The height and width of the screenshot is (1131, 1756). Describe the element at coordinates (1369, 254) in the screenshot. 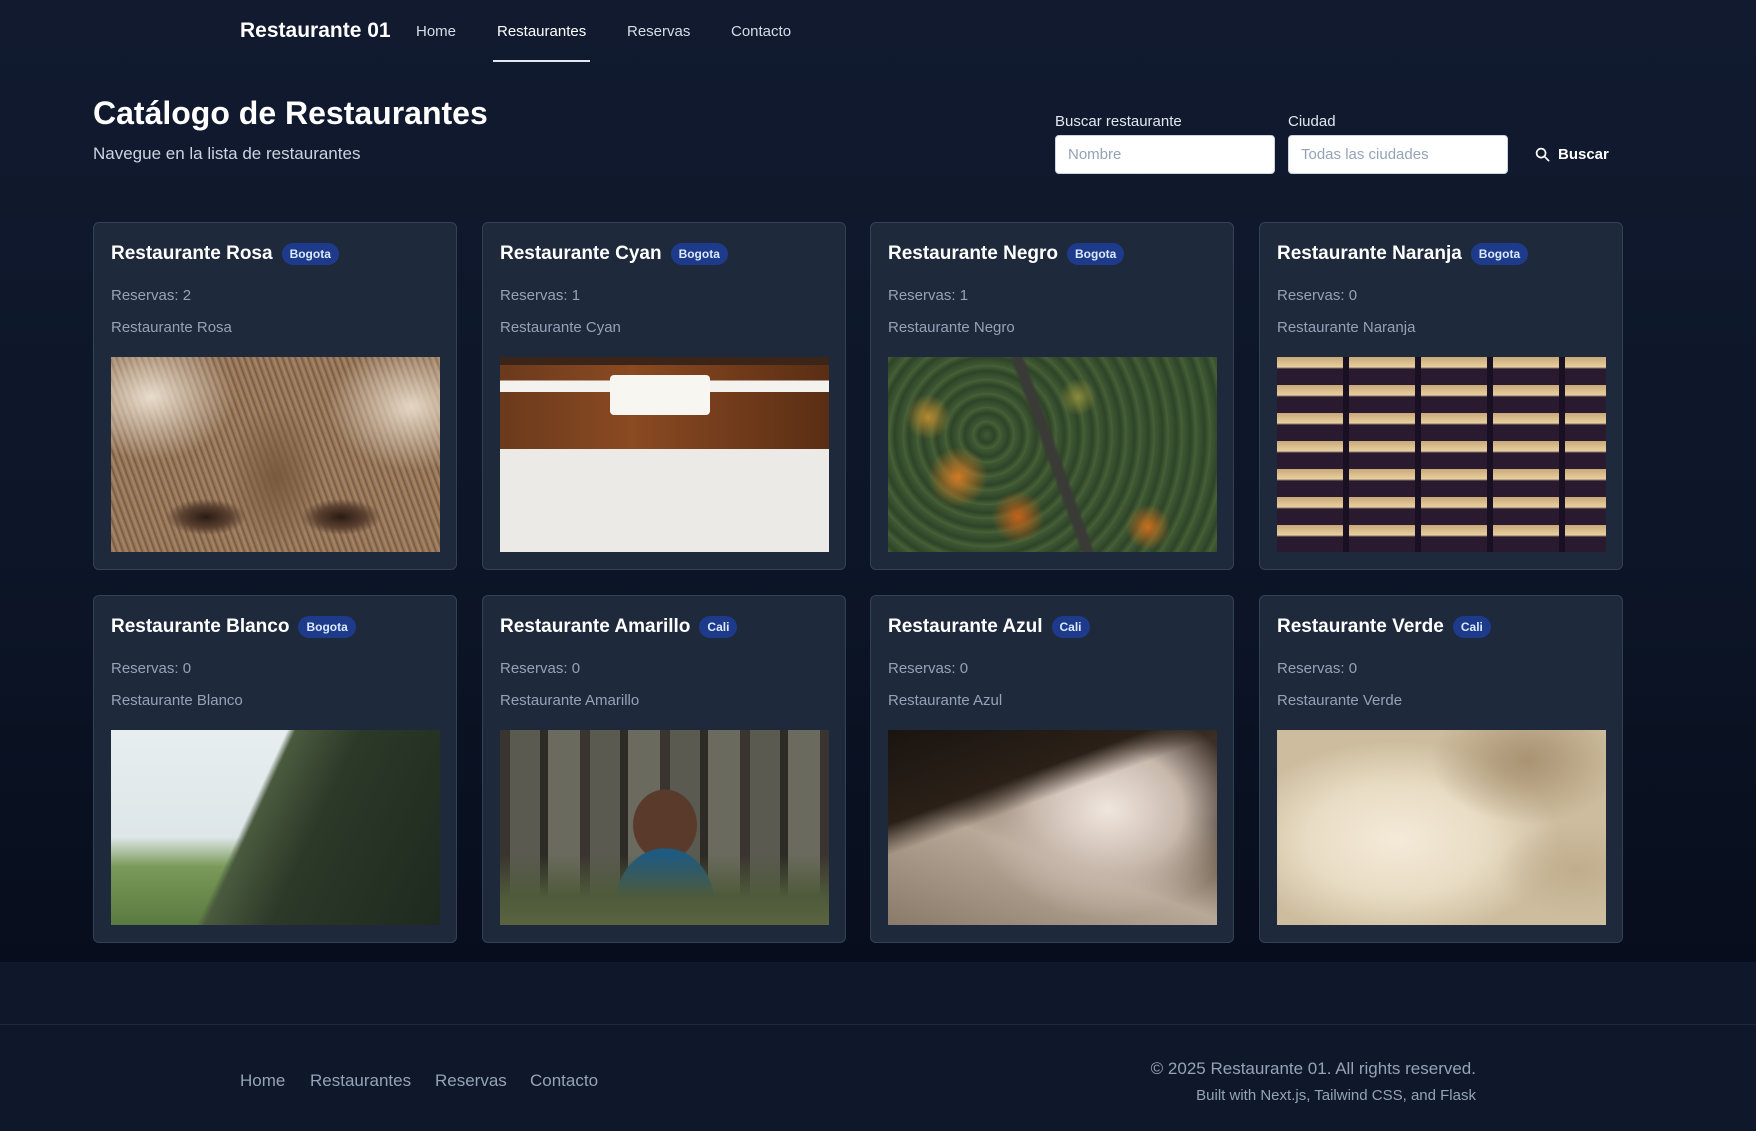

I see `restaurant-name: Restaurante Naranja` at that location.